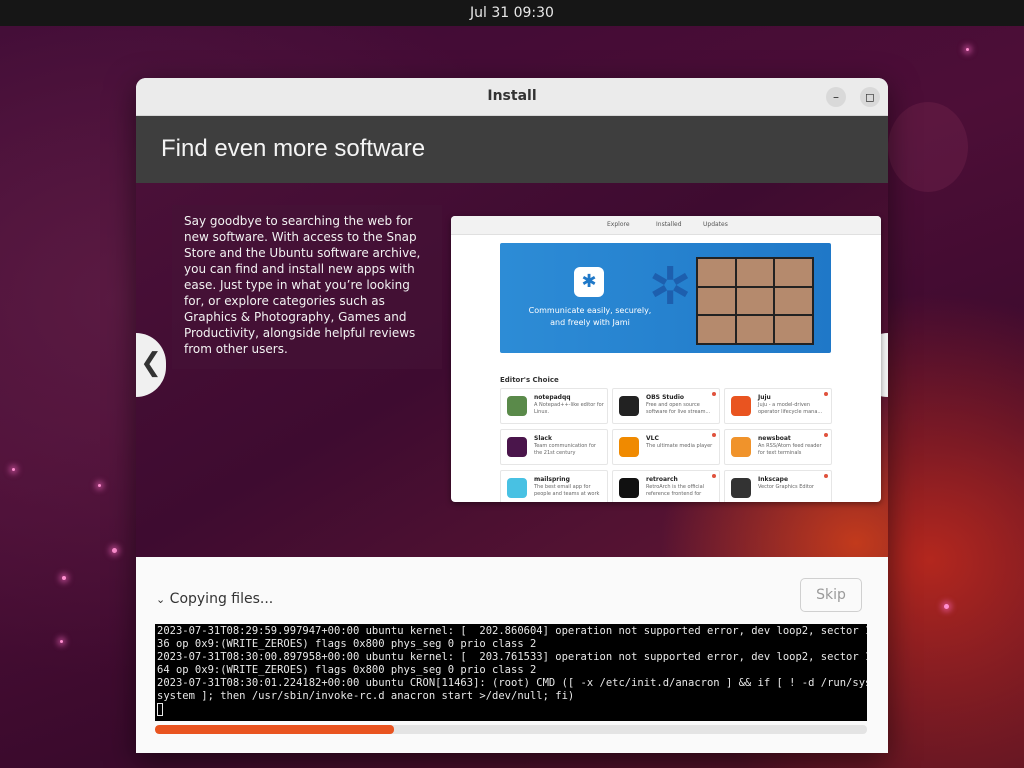  Describe the element at coordinates (552, 479) in the screenshot. I see `app-name: mailspring` at that location.